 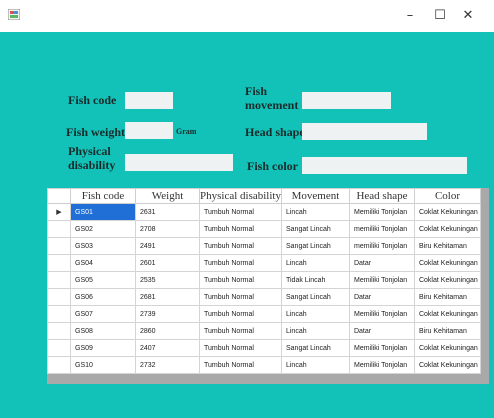 I want to click on cell-weight: 2708, so click(x=167, y=229).